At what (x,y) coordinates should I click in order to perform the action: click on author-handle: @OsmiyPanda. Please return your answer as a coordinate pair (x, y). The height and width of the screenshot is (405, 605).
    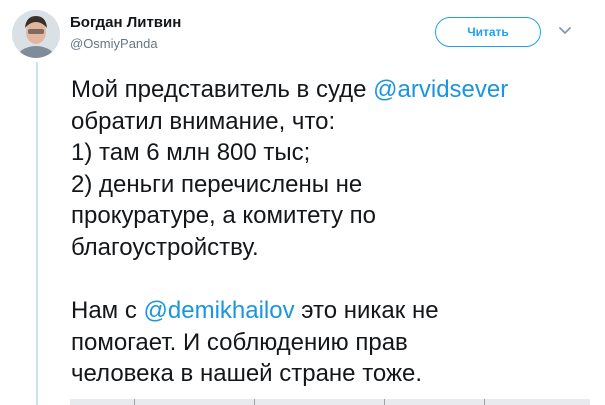
    Looking at the image, I should click on (114, 43).